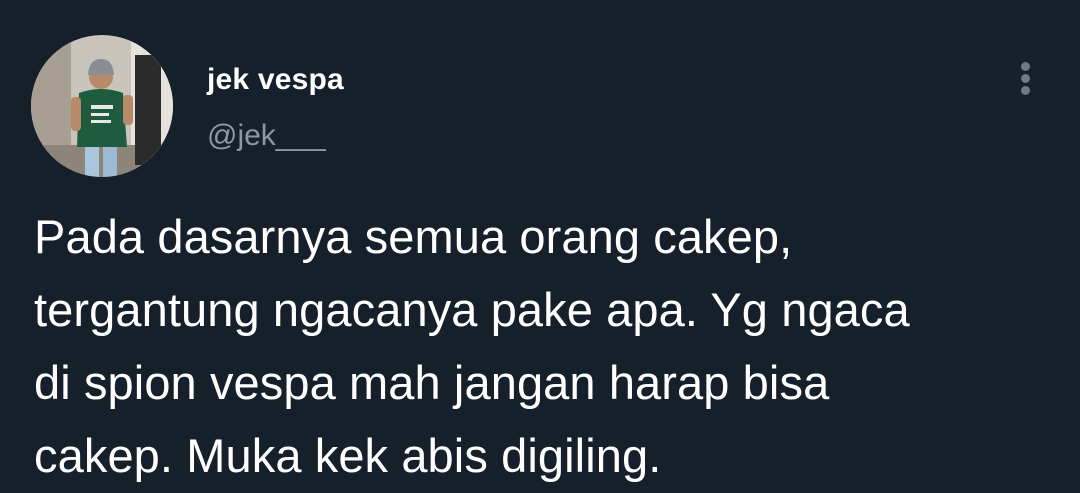  What do you see at coordinates (275, 80) in the screenshot?
I see `author-display-name: jek vespa` at bounding box center [275, 80].